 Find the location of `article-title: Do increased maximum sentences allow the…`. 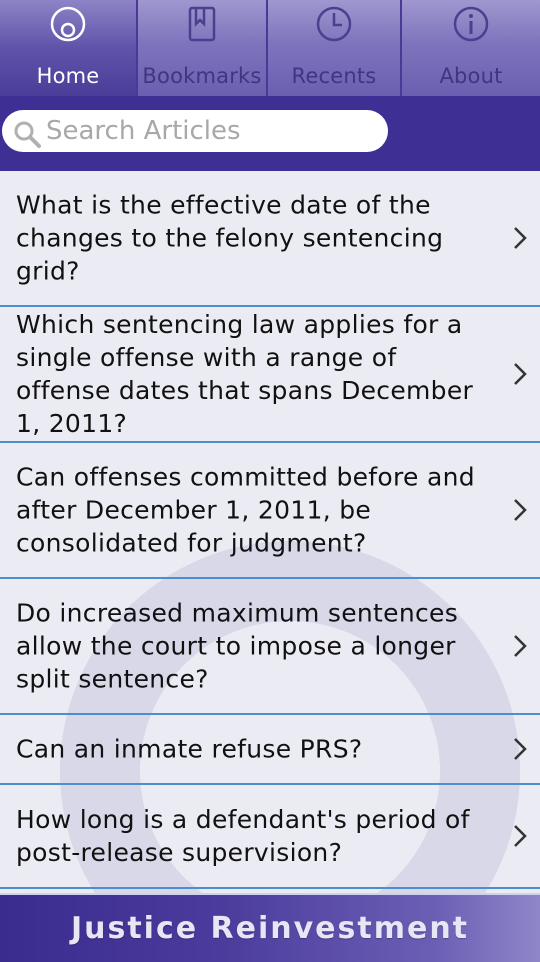

article-title: Do increased maximum sentences allow the… is located at coordinates (237, 646).